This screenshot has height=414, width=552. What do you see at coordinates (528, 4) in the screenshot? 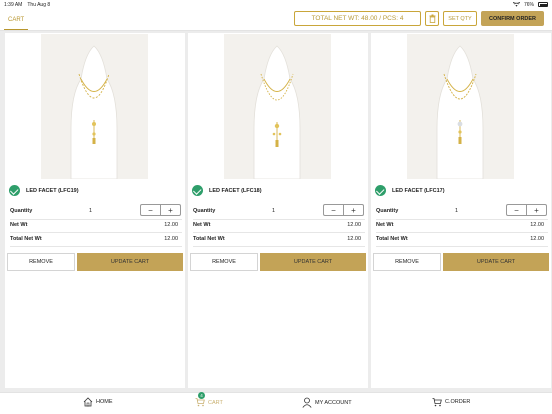
I see `battery-percent: 76%` at bounding box center [528, 4].